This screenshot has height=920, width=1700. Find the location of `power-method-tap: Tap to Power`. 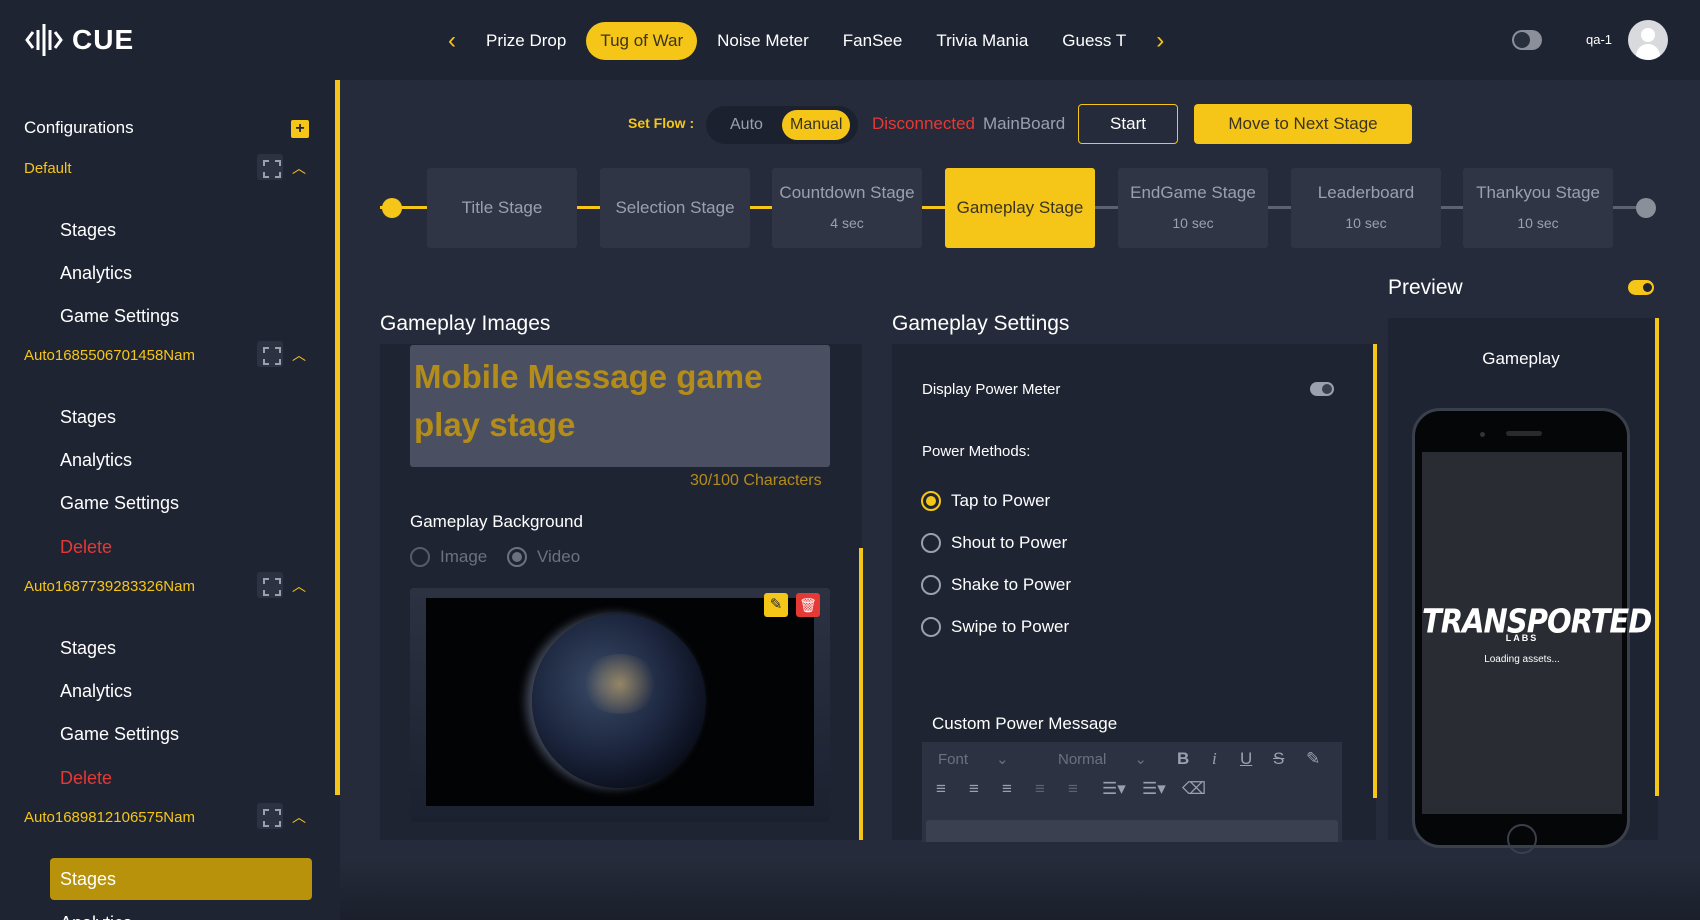

power-method-tap: Tap to Power is located at coordinates (985, 501).